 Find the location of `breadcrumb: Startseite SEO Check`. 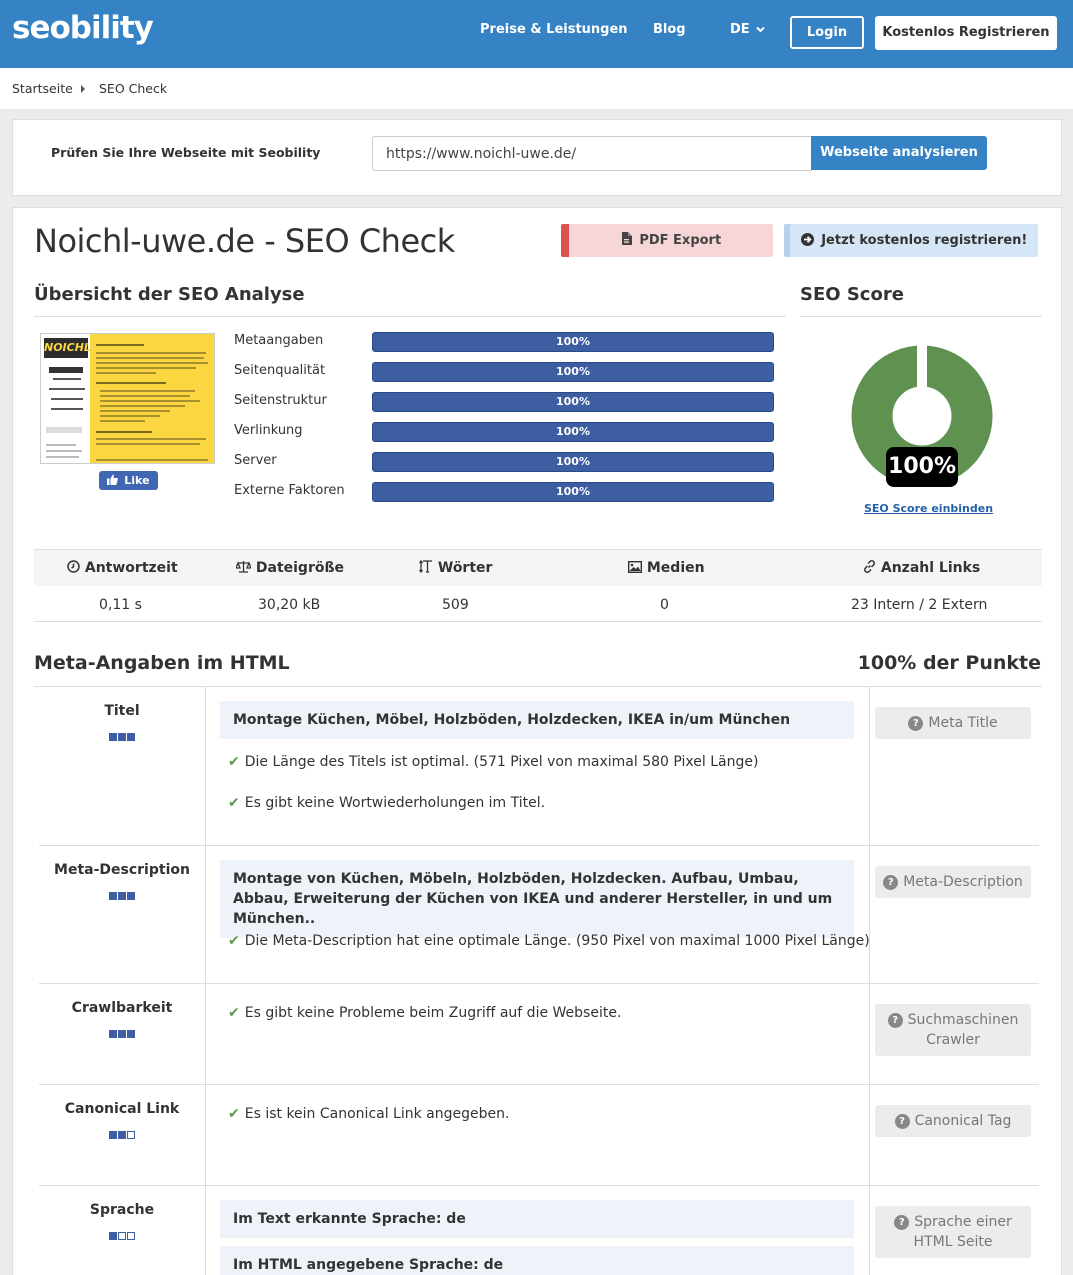

breadcrumb: Startseite SEO Check is located at coordinates (536, 88).